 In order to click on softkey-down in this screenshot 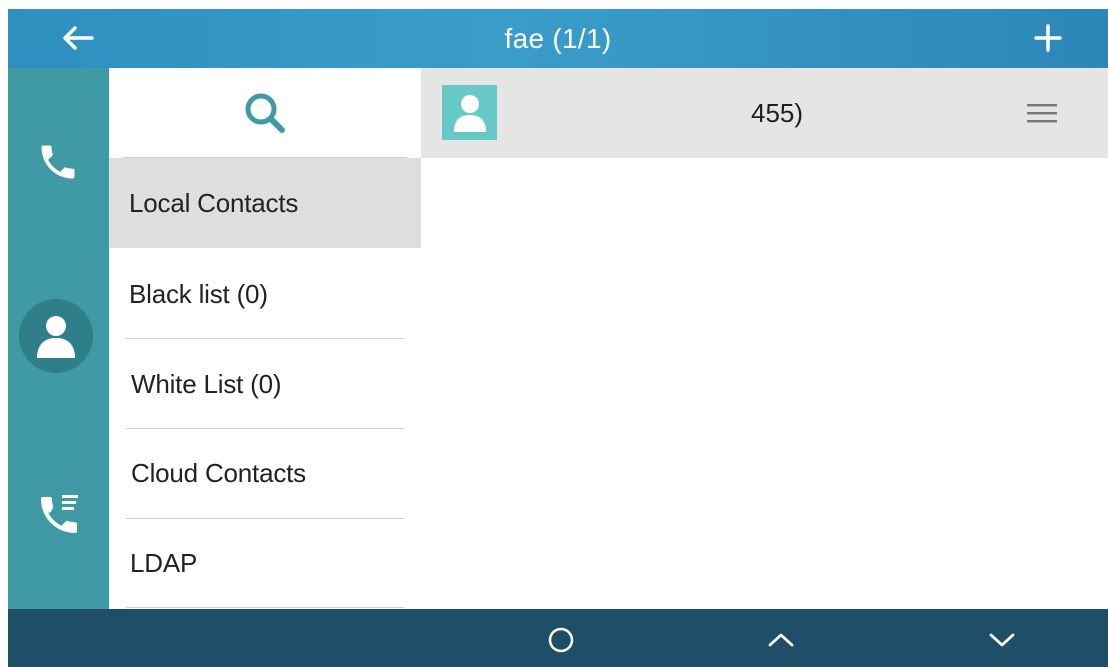, I will do `click(1002, 640)`.